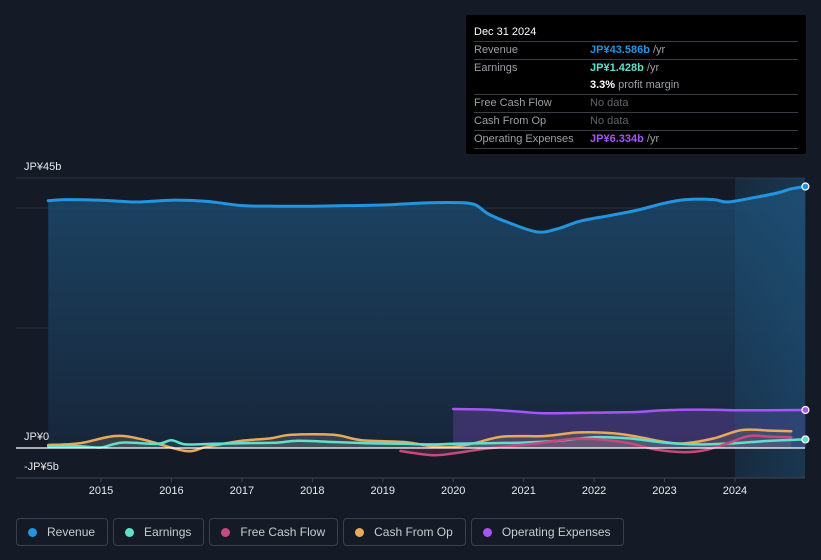 The image size is (821, 560). I want to click on legend-label: Operating Expenses, so click(556, 532).